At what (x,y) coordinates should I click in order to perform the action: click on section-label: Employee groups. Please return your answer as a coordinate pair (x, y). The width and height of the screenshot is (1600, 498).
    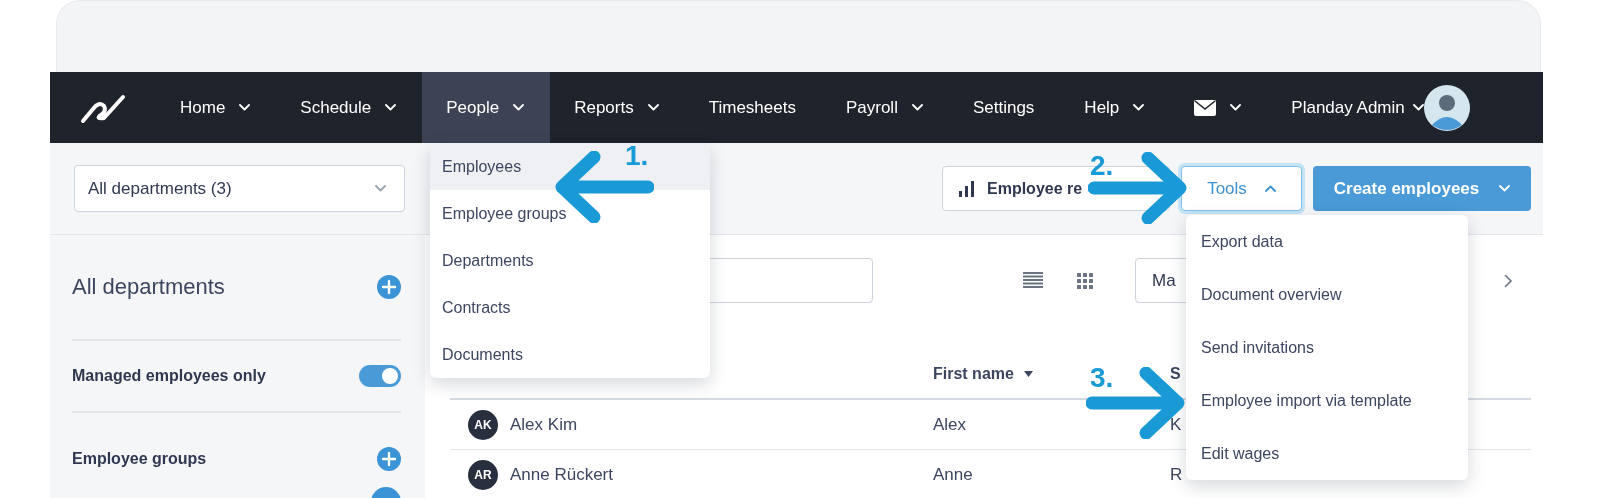
    Looking at the image, I should click on (139, 459).